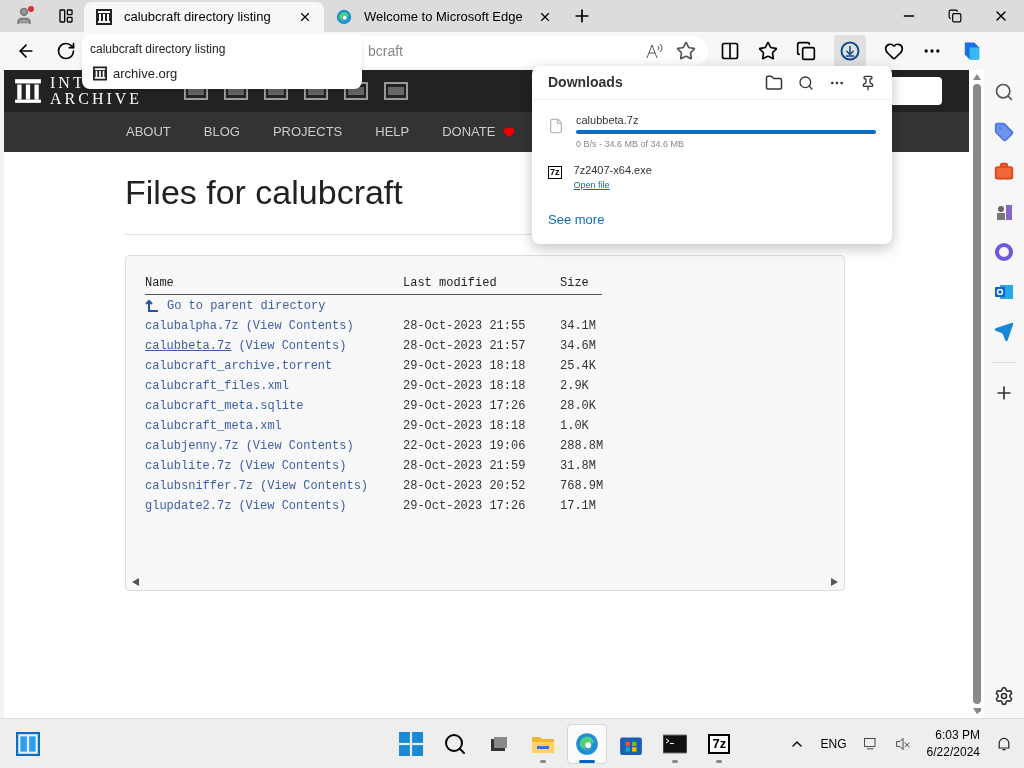 The image size is (1024, 768). I want to click on nav-link: HELP, so click(392, 132).